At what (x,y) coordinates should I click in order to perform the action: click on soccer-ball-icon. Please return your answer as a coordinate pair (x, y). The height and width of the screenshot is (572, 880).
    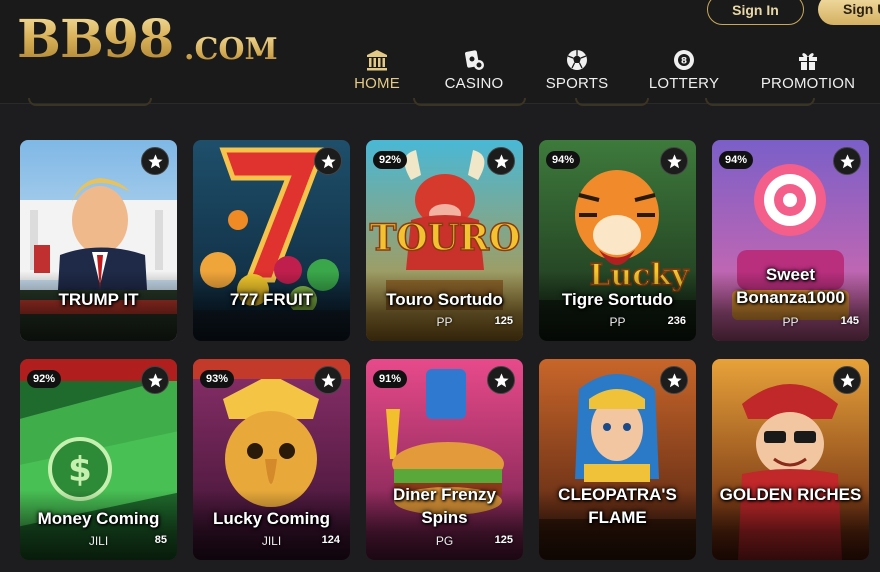
    Looking at the image, I should click on (577, 60).